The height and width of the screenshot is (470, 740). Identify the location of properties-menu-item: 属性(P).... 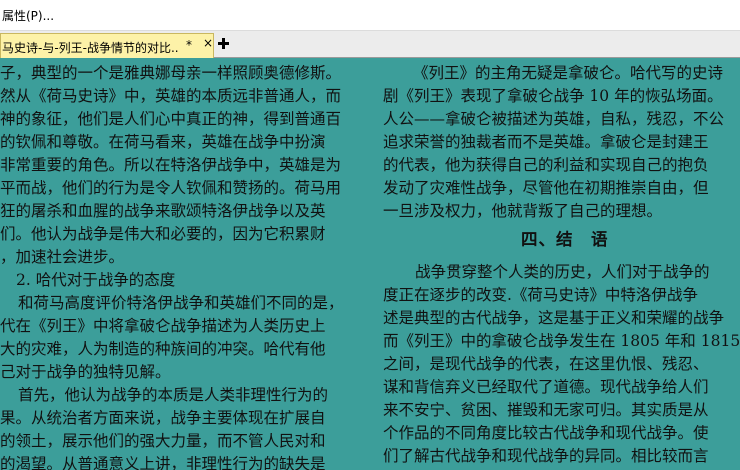
(28, 15).